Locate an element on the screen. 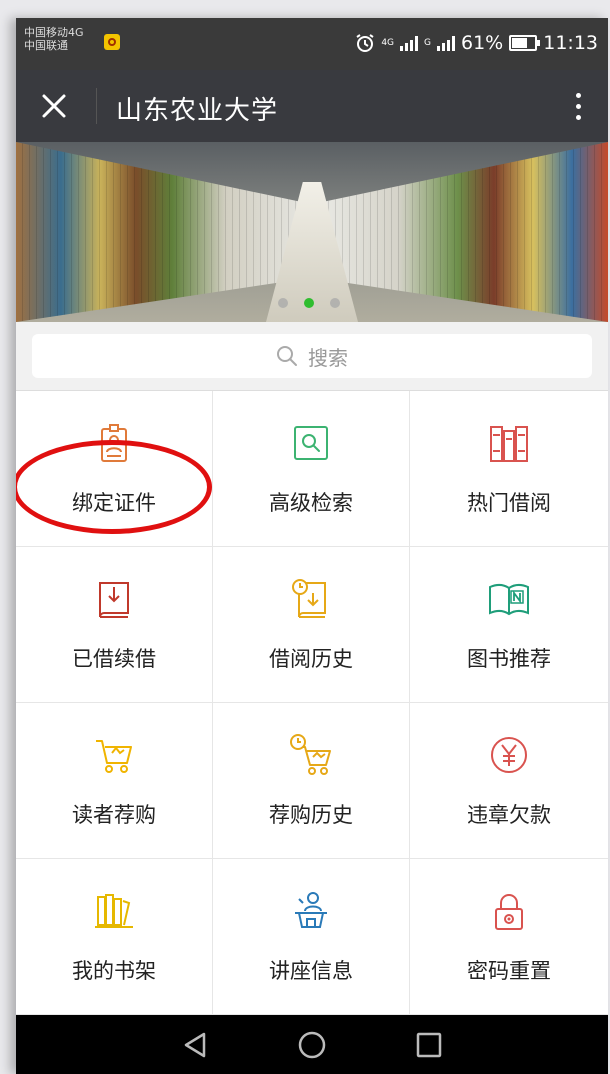  back-triangle-icon is located at coordinates (194, 1044).